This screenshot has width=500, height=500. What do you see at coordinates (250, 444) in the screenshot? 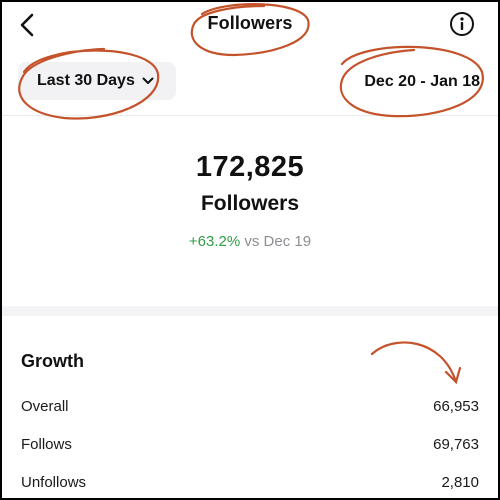
I see `growth-row-follows: Follows 69,763` at bounding box center [250, 444].